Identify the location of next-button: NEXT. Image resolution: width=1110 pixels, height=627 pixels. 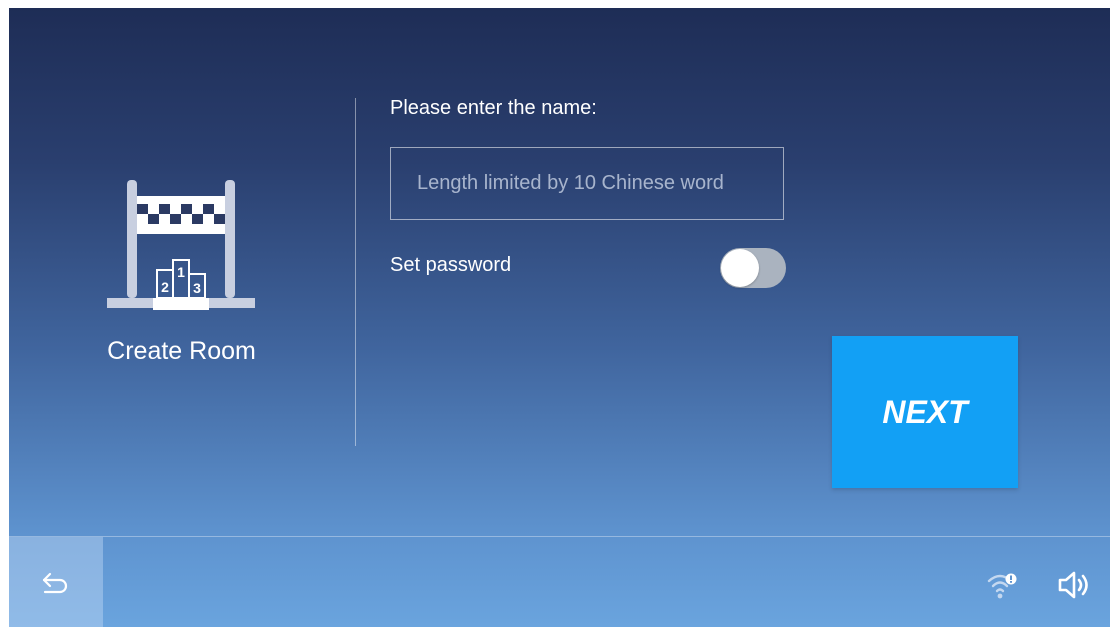
(925, 412).